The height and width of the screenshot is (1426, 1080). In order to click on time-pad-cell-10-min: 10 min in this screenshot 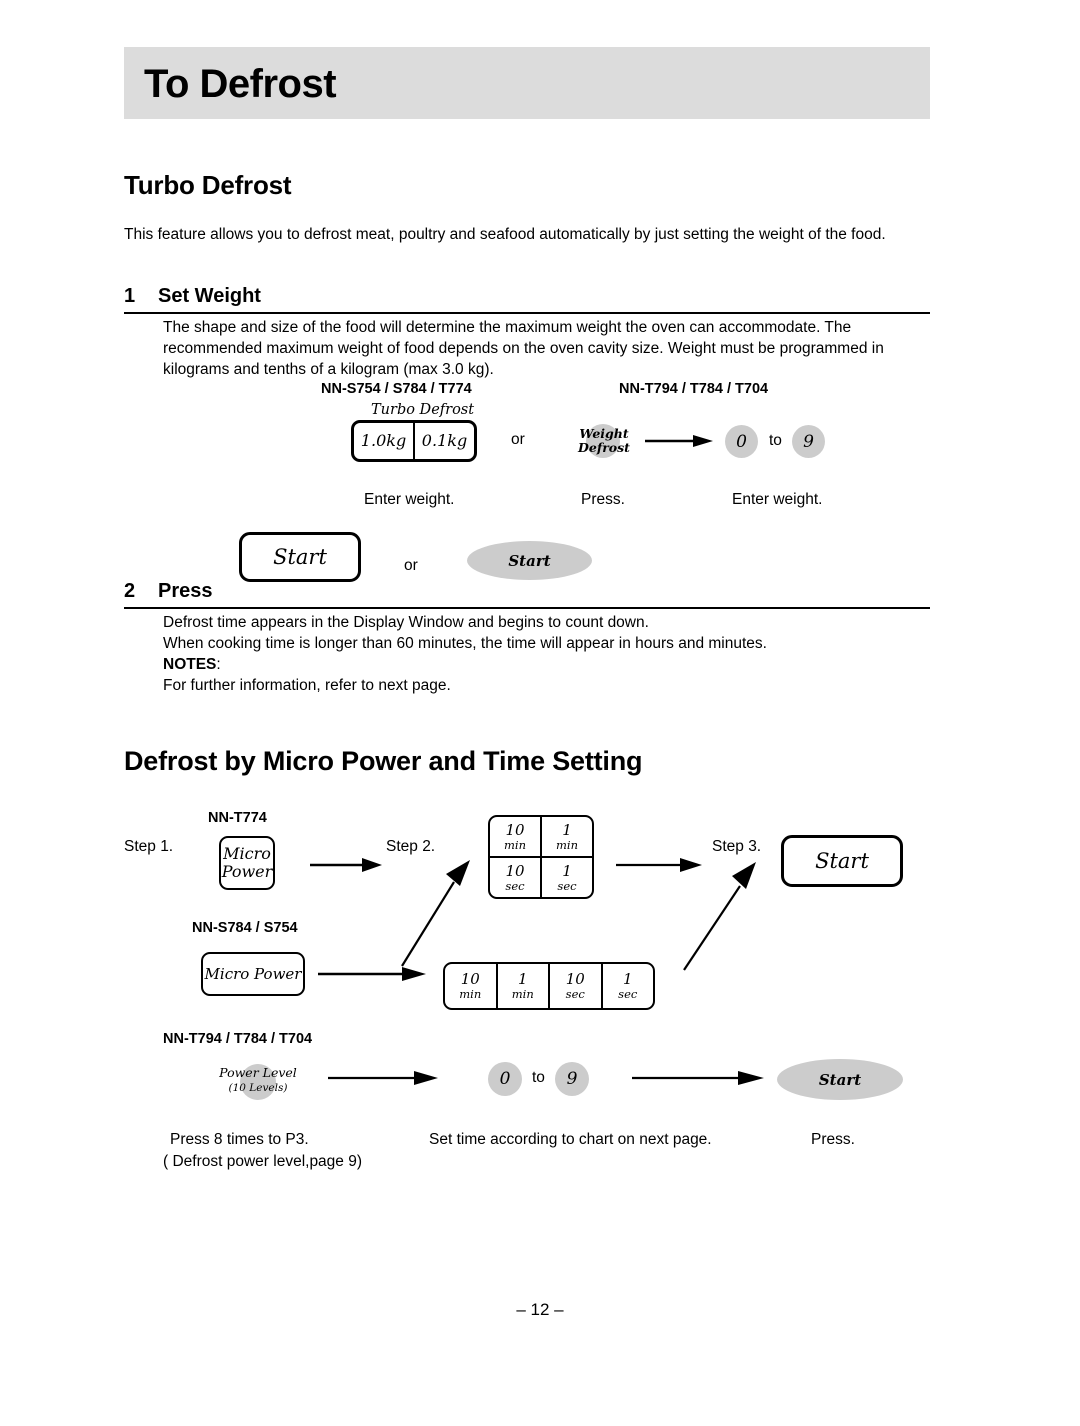, I will do `click(516, 836)`.